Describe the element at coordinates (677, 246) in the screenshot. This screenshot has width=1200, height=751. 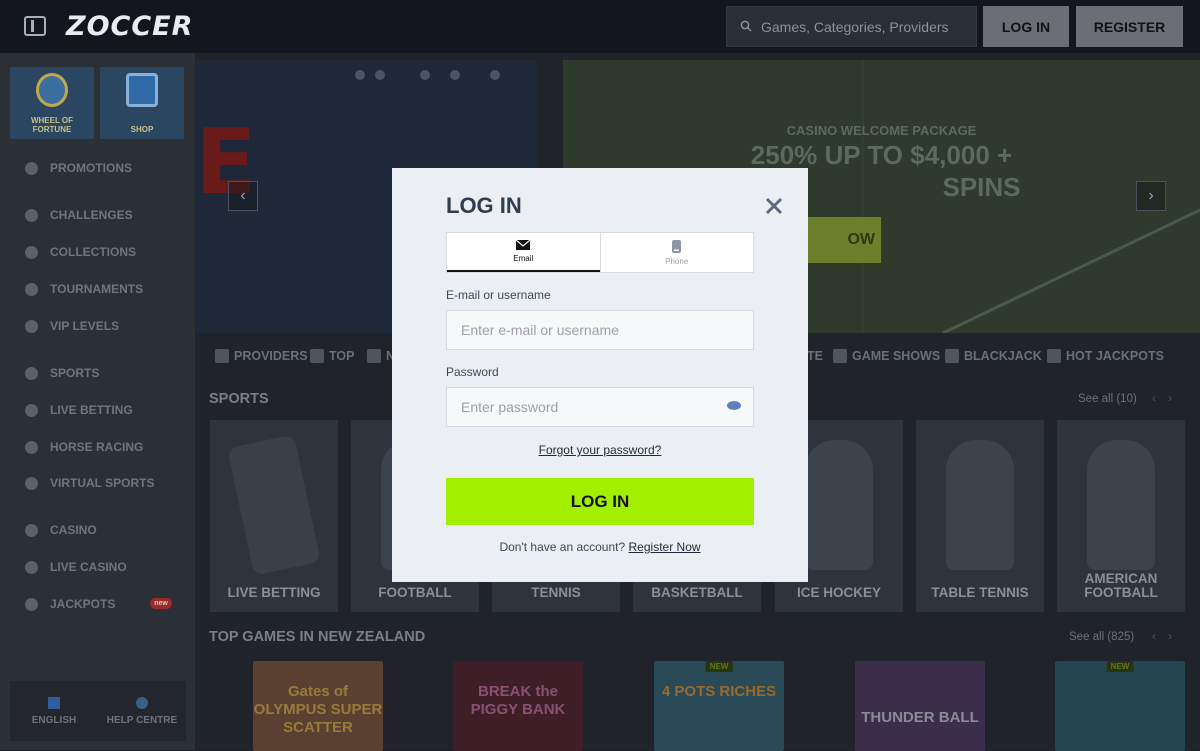
I see `phone-icon` at that location.